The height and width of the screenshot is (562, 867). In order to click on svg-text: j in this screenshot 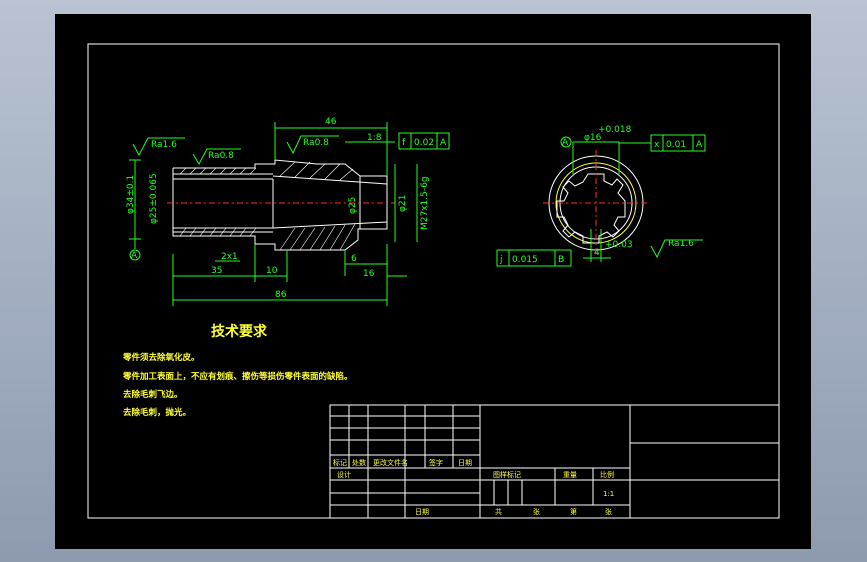, I will do `click(501, 260)`.